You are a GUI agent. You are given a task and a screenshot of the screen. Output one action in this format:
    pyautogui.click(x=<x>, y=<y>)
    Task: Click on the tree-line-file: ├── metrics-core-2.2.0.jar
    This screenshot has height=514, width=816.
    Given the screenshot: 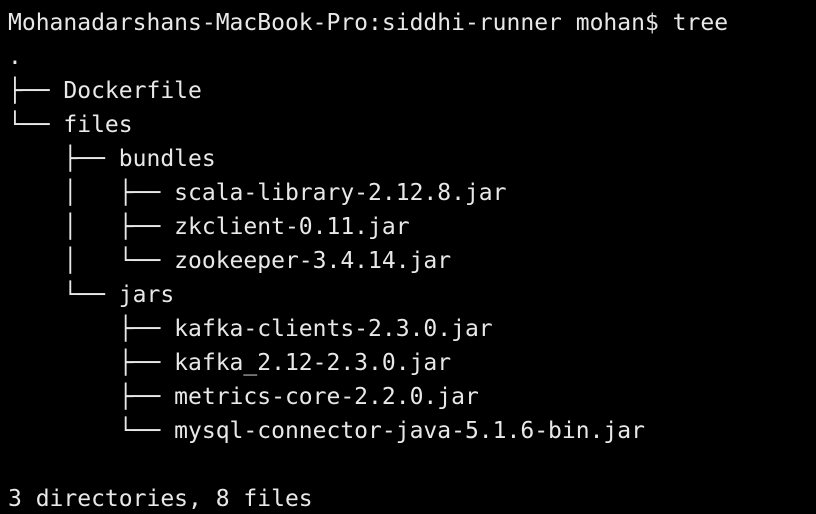 What is the action you would take?
    pyautogui.click(x=412, y=397)
    